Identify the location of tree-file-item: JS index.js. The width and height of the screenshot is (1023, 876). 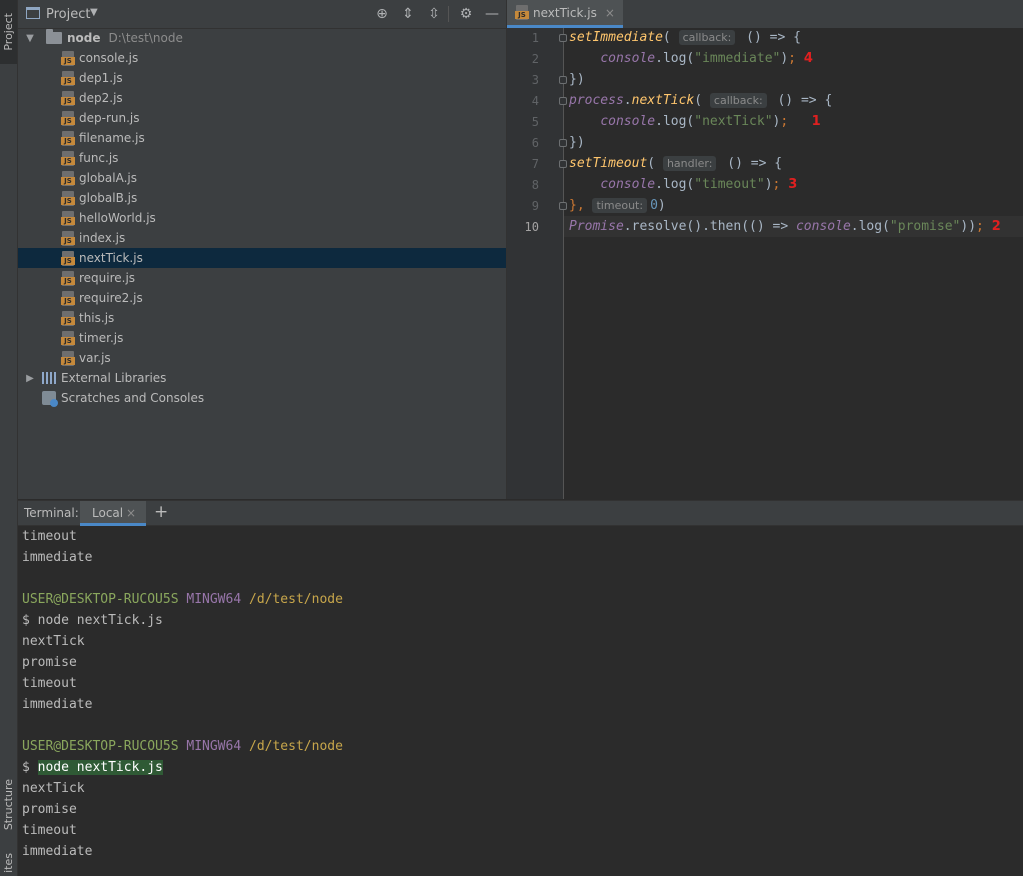
(262, 238).